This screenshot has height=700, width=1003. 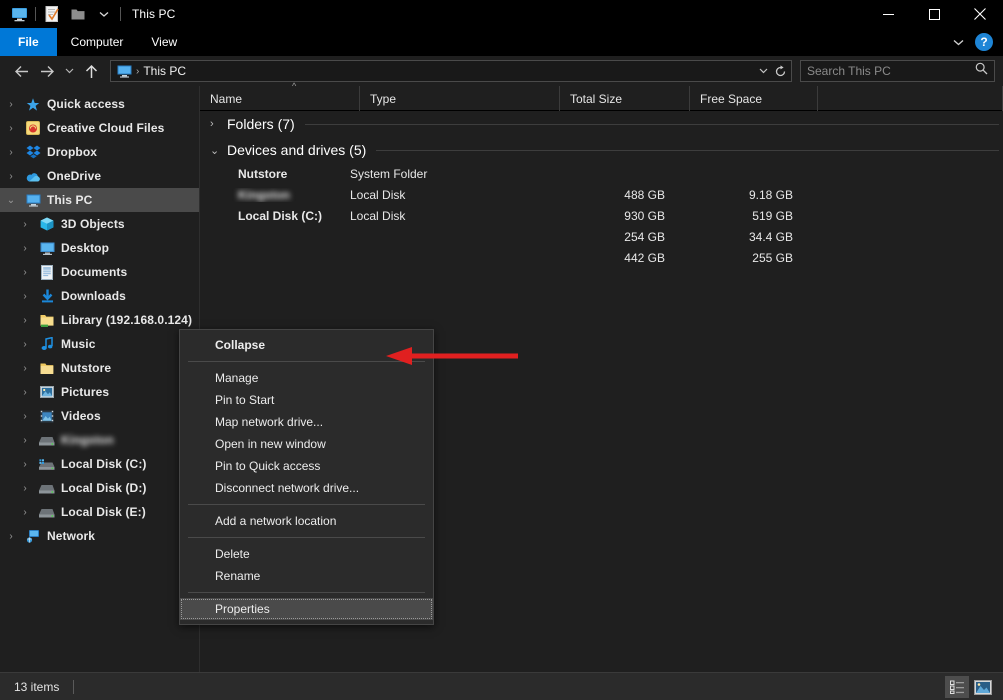 I want to click on sidebar-item-music: › Music, so click(x=100, y=344).